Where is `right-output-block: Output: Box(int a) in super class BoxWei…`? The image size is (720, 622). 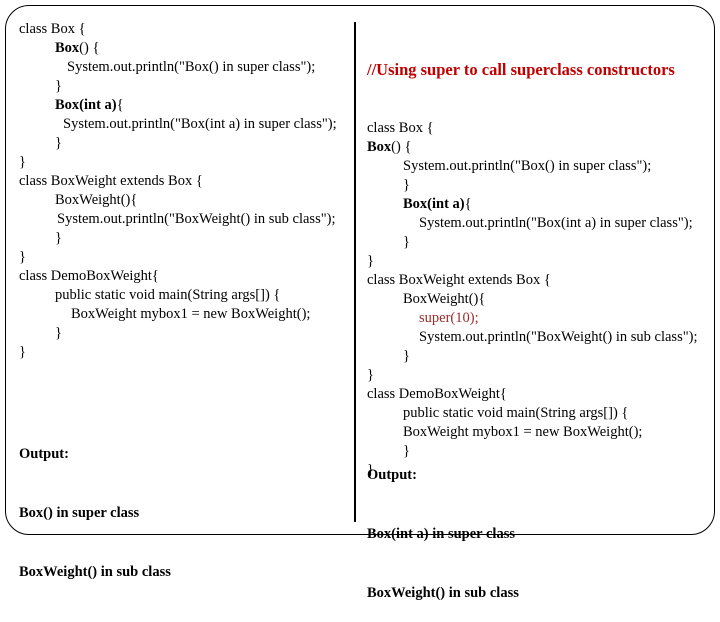
right-output-block: Output: Box(int a) in super class BoxWei… is located at coordinates (443, 523).